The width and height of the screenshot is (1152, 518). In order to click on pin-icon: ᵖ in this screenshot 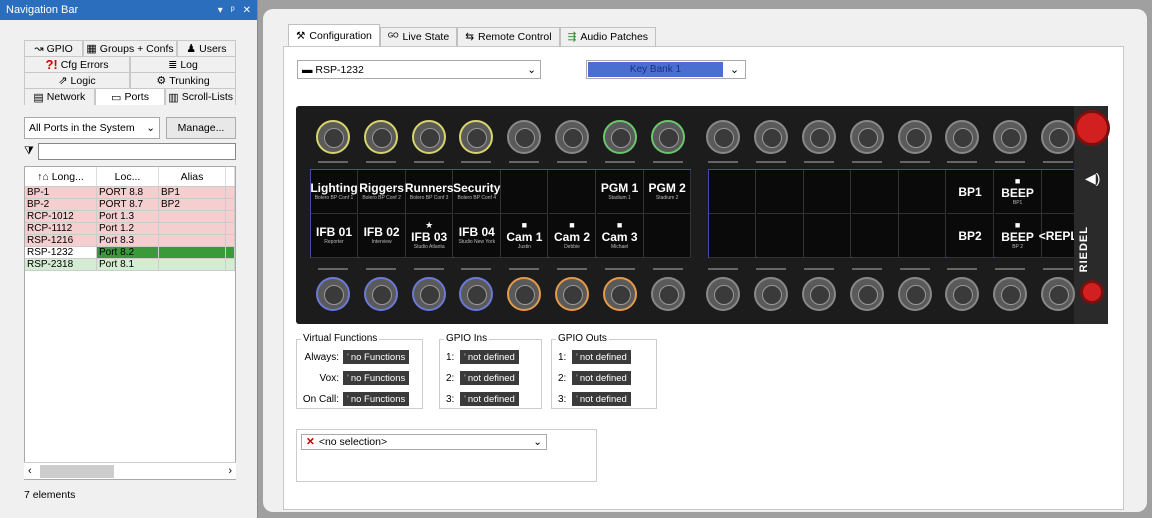, I will do `click(233, 10)`.